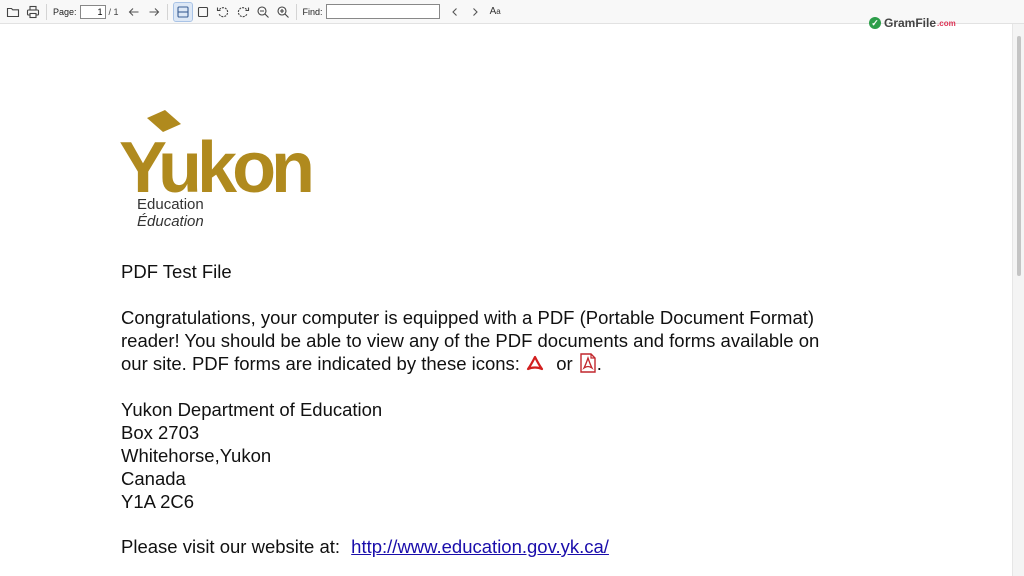 The width and height of the screenshot is (1024, 576). Describe the element at coordinates (196, 455) in the screenshot. I see `address-line-3: Whitehorse,Yukon` at that location.